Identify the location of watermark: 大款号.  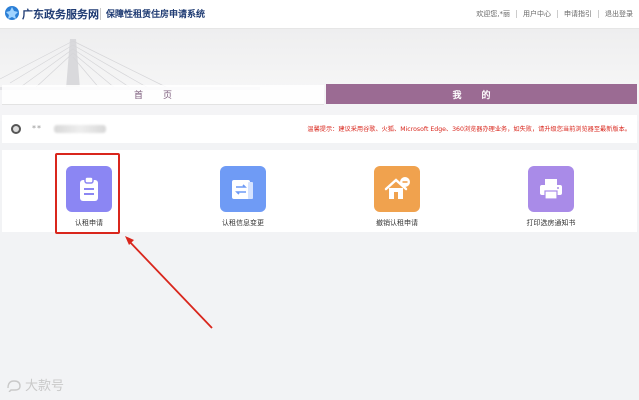
(35, 384).